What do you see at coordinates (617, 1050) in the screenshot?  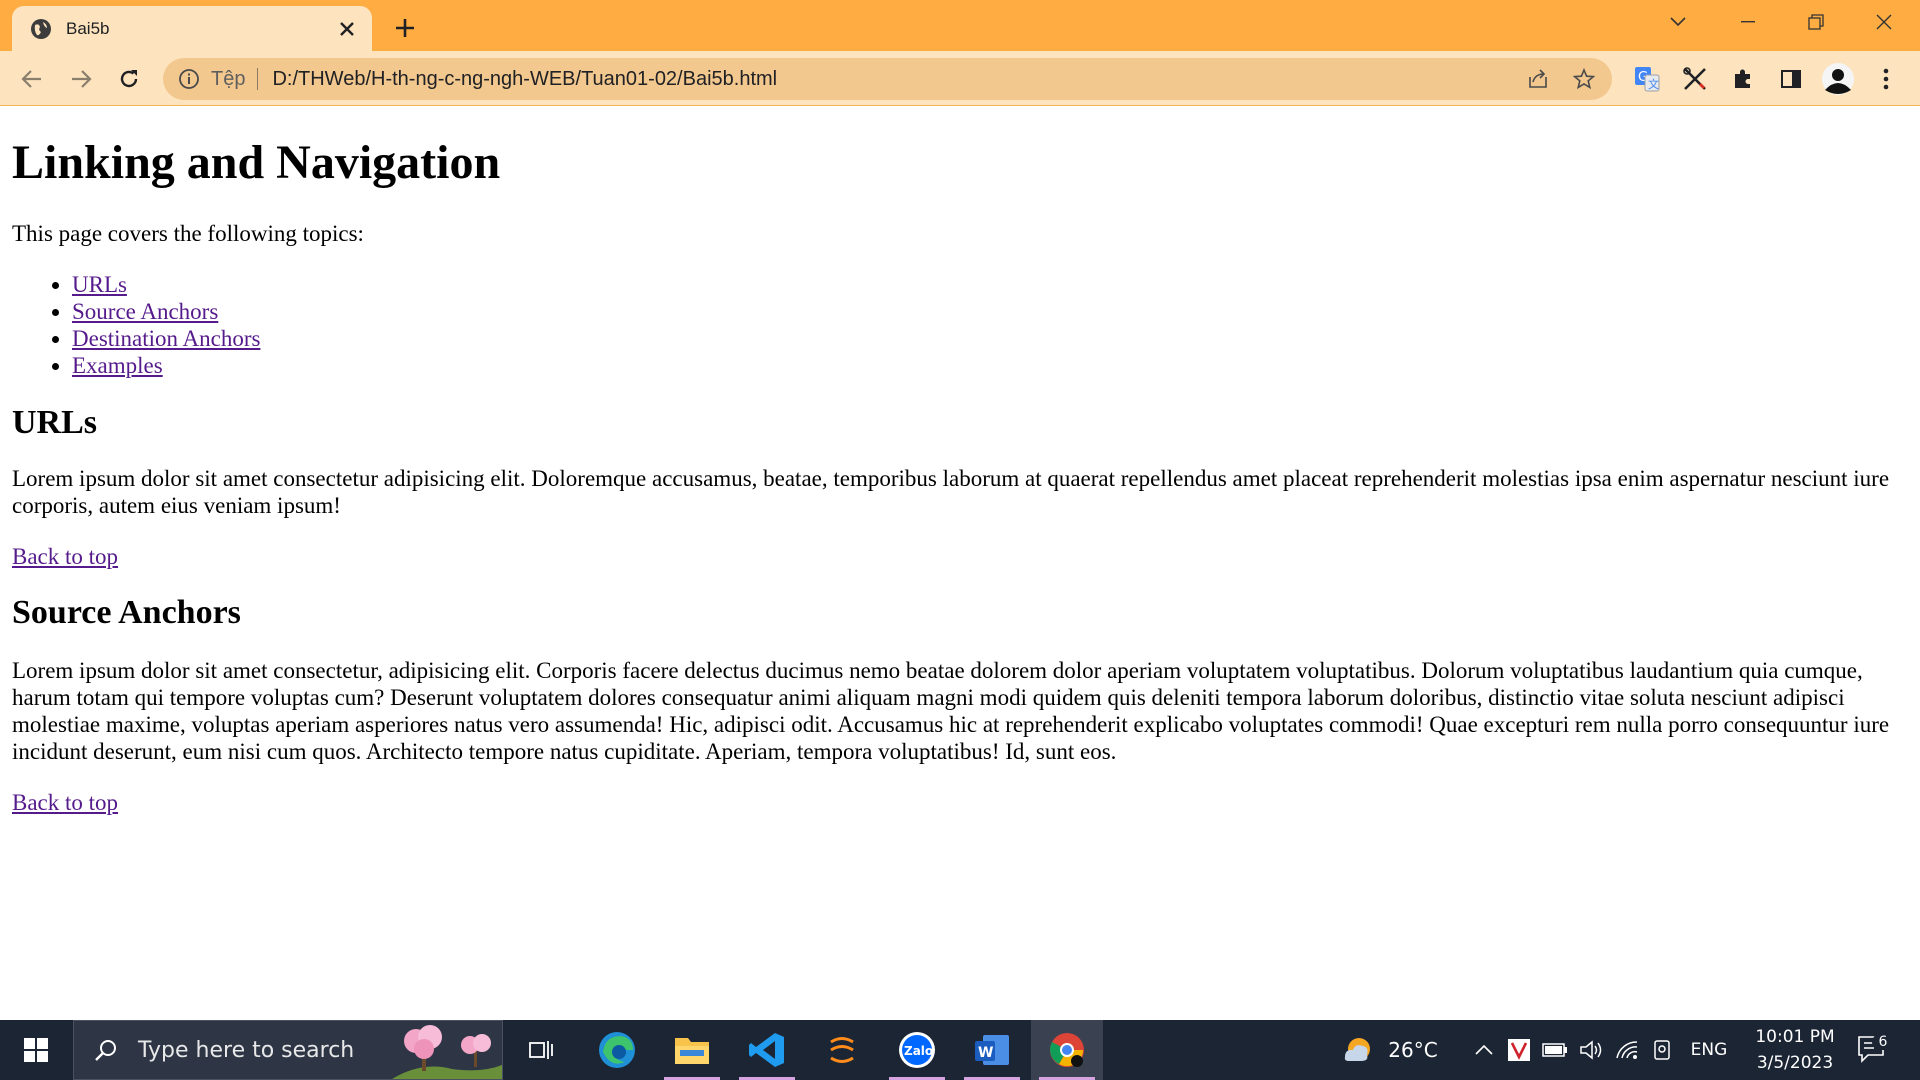 I see `edge-icon` at bounding box center [617, 1050].